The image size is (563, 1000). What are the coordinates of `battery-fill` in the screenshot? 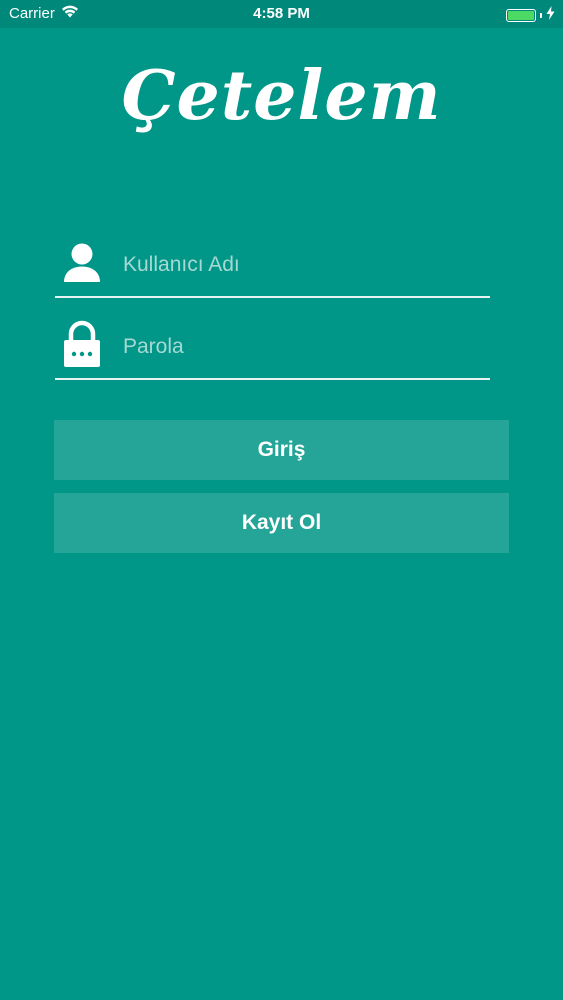 It's located at (521, 15).